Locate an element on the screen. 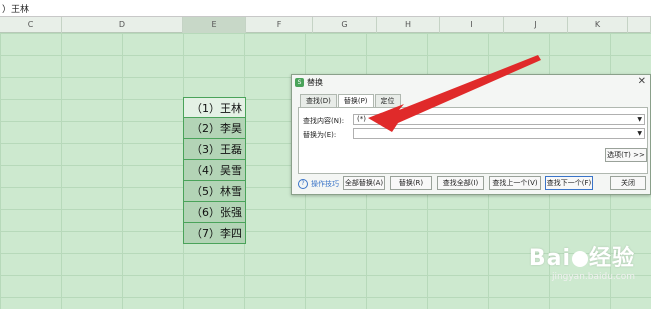  find-input: (*) ▼ is located at coordinates (499, 119).